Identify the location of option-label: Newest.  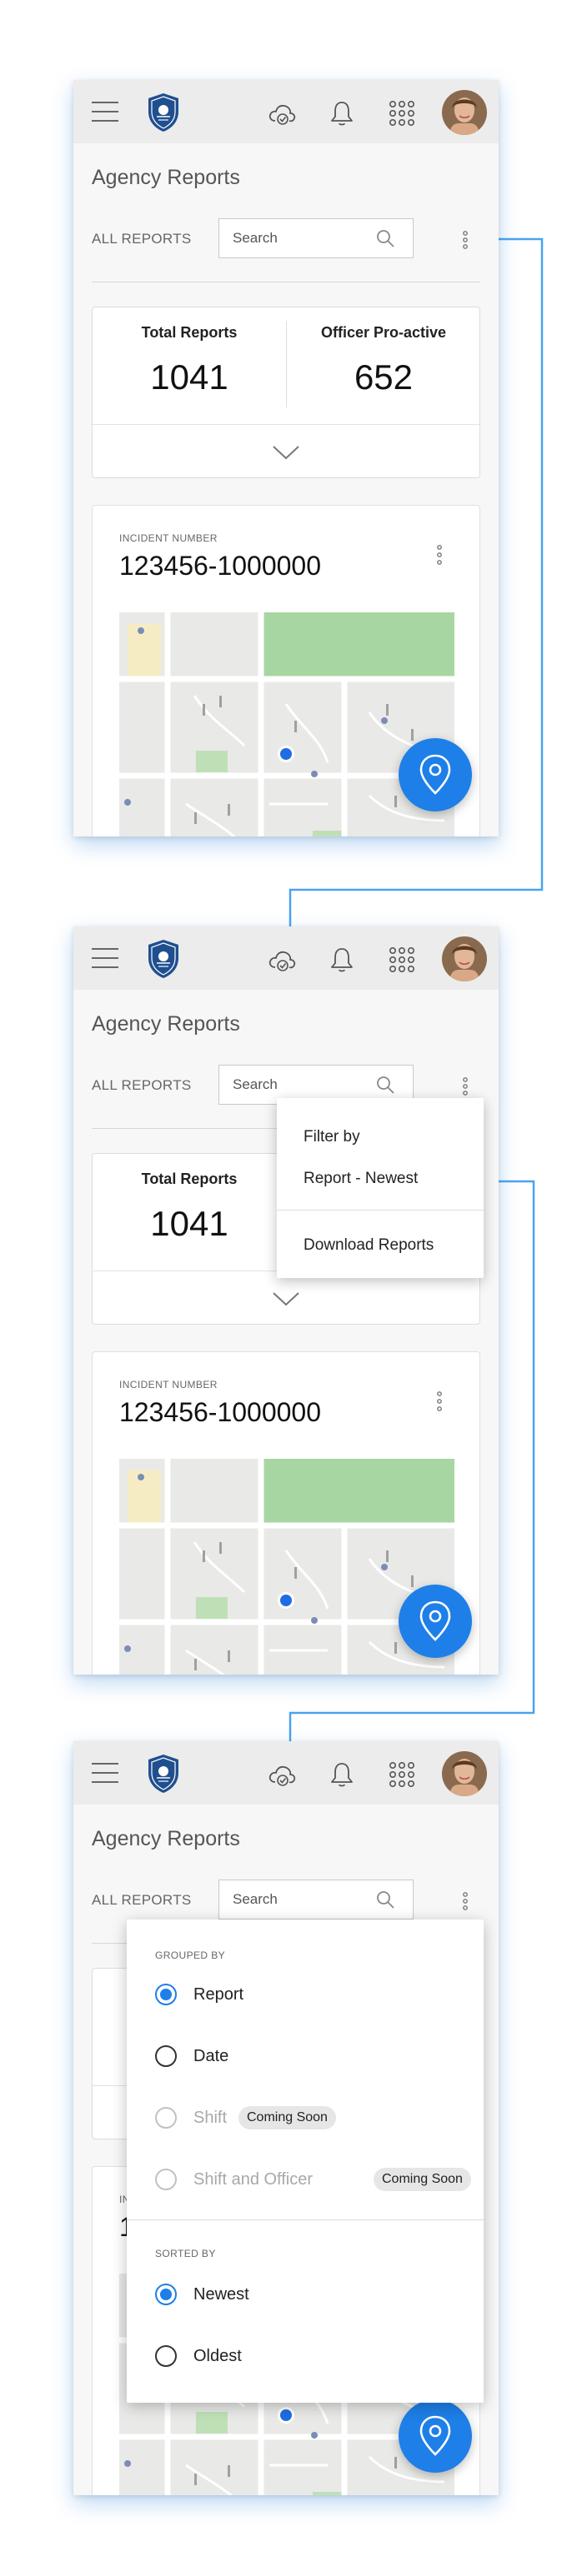
(221, 2294).